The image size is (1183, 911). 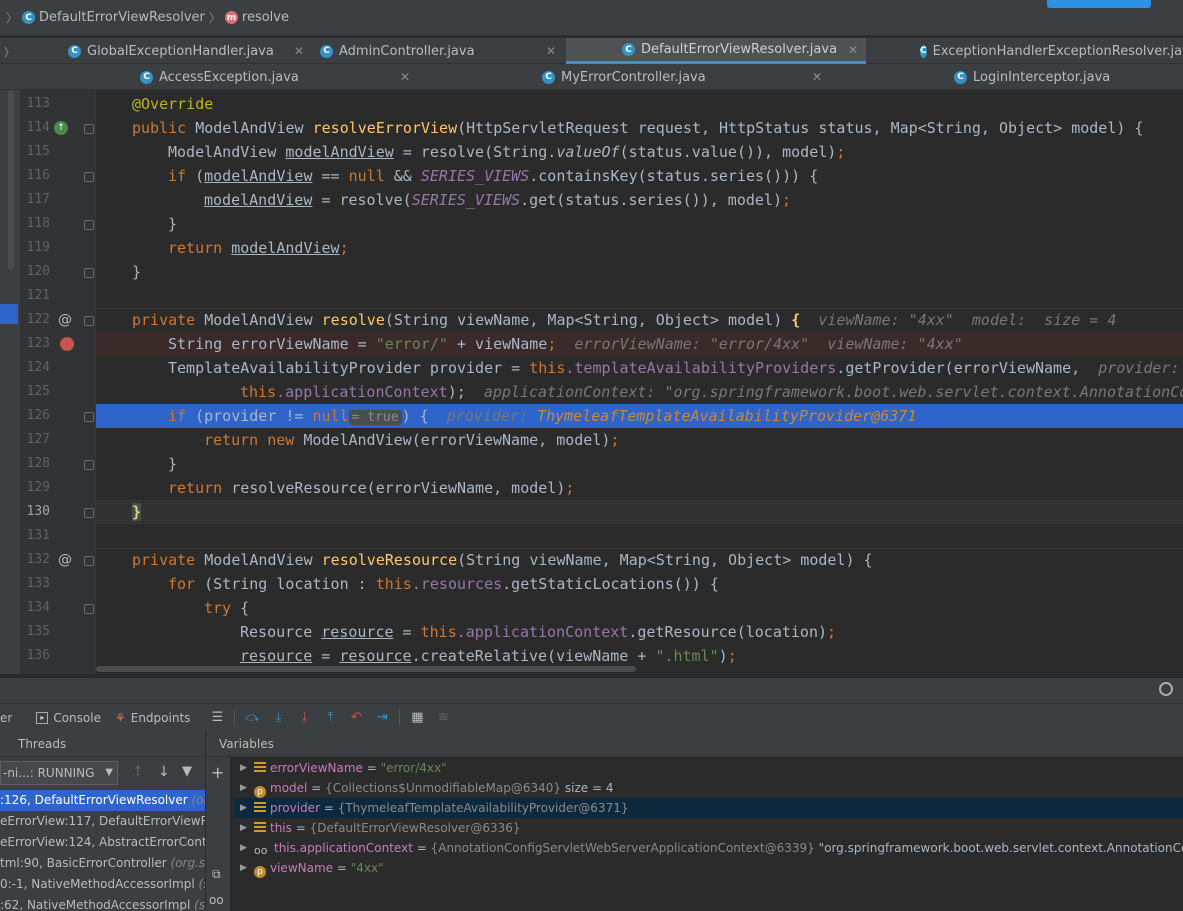 What do you see at coordinates (216, 874) in the screenshot?
I see `copy-icon: ⧉` at bounding box center [216, 874].